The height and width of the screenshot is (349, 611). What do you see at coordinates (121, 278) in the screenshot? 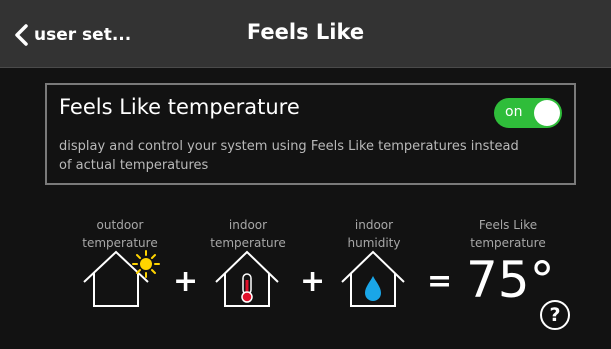
I see `house-sun-icon` at bounding box center [121, 278].